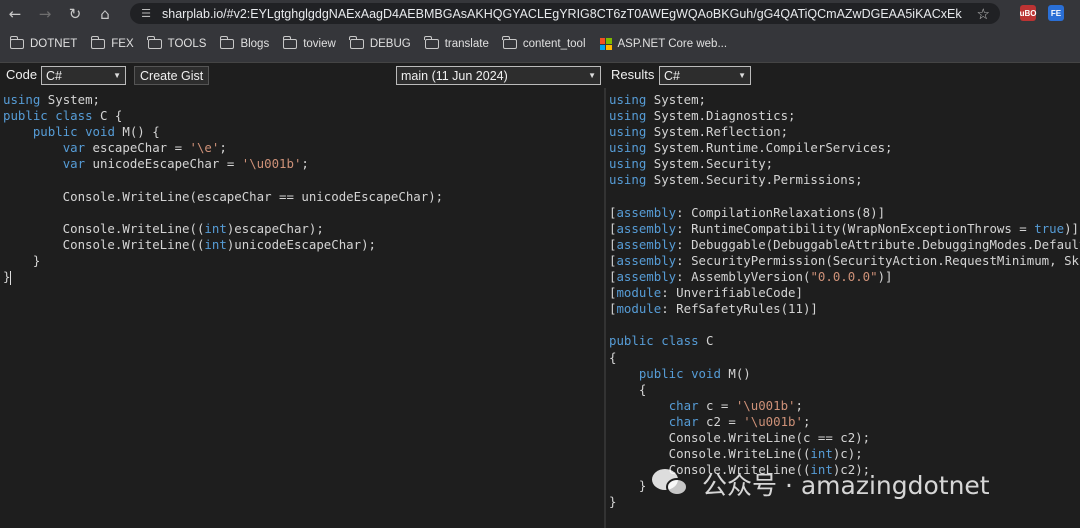 This screenshot has width=1080, height=528. I want to click on code-token: true, so click(1049, 228).